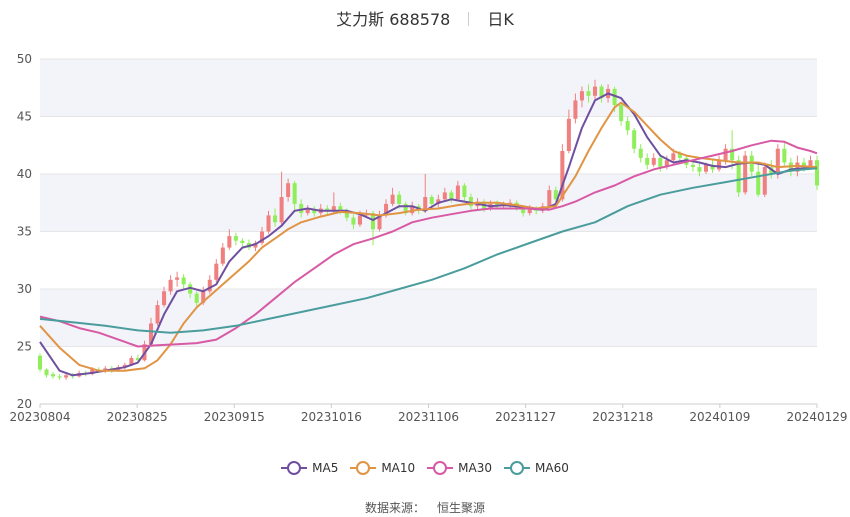  I want to click on x-tick-label: 20231218, so click(622, 417).